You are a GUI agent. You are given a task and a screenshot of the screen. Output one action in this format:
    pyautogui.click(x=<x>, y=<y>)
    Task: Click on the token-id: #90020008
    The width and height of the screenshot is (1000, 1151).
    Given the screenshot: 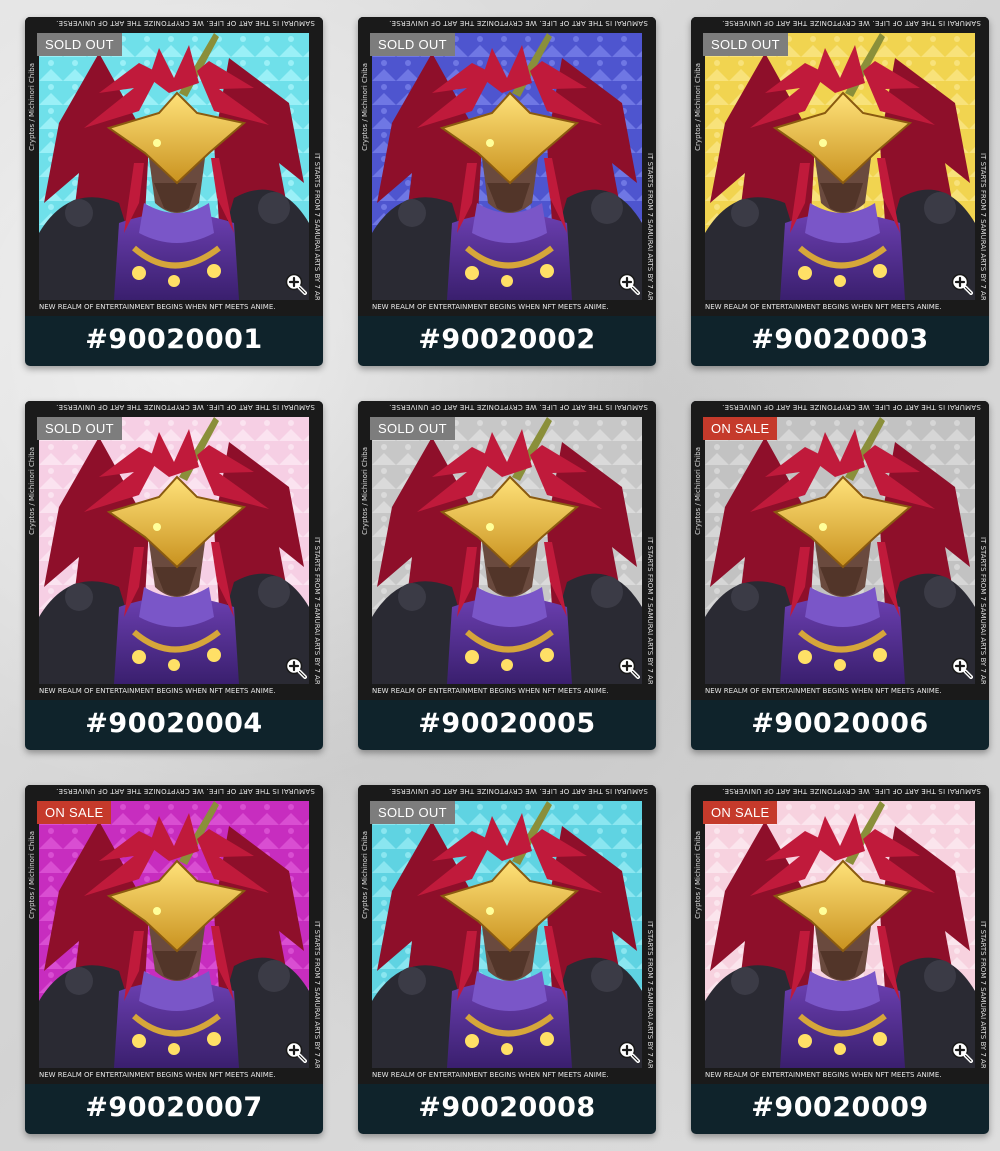 What is the action you would take?
    pyautogui.click(x=507, y=1109)
    